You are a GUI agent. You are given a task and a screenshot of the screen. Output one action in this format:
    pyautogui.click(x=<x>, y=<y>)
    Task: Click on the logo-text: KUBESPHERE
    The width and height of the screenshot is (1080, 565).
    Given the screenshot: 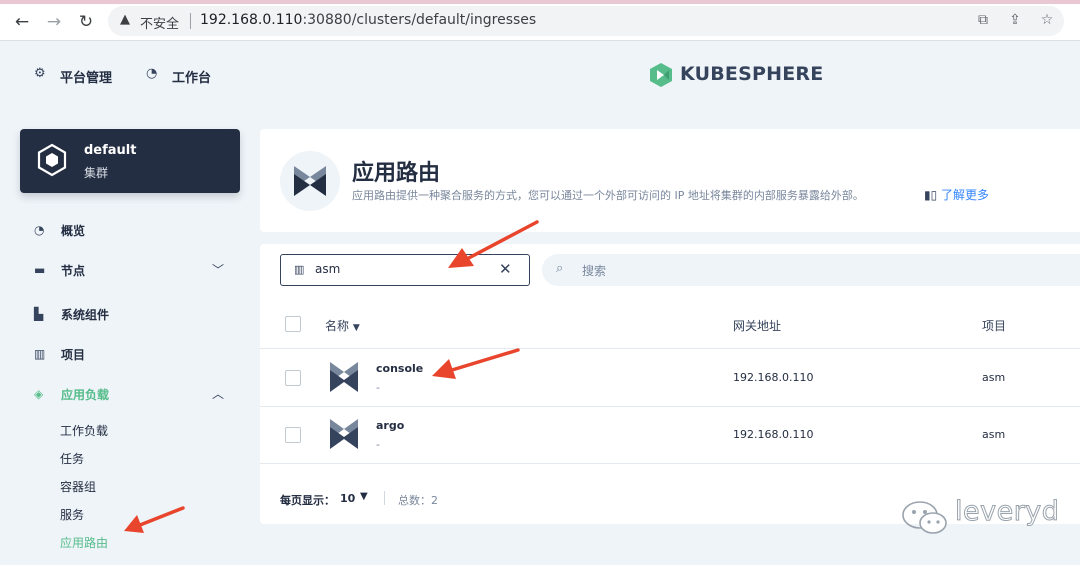 What is the action you would take?
    pyautogui.click(x=752, y=74)
    